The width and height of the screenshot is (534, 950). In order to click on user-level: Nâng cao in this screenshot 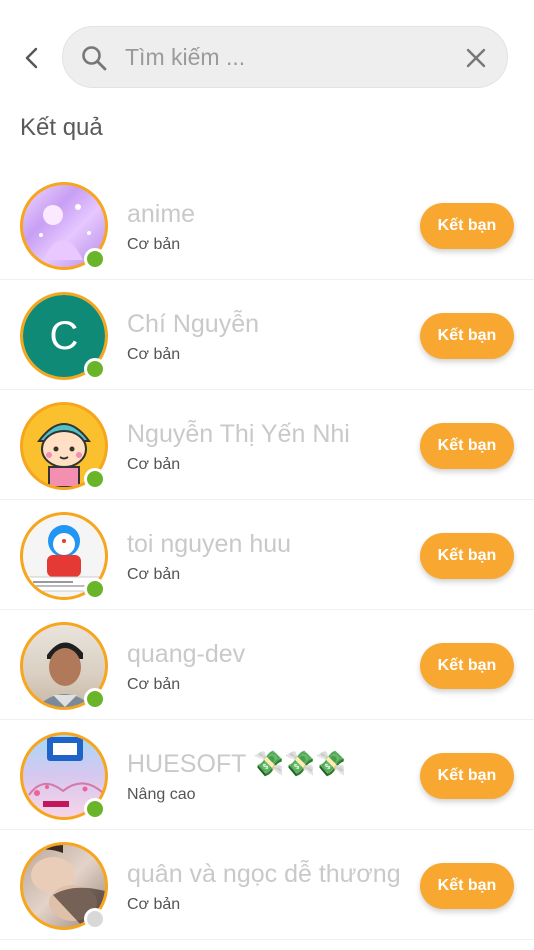, I will do `click(161, 794)`.